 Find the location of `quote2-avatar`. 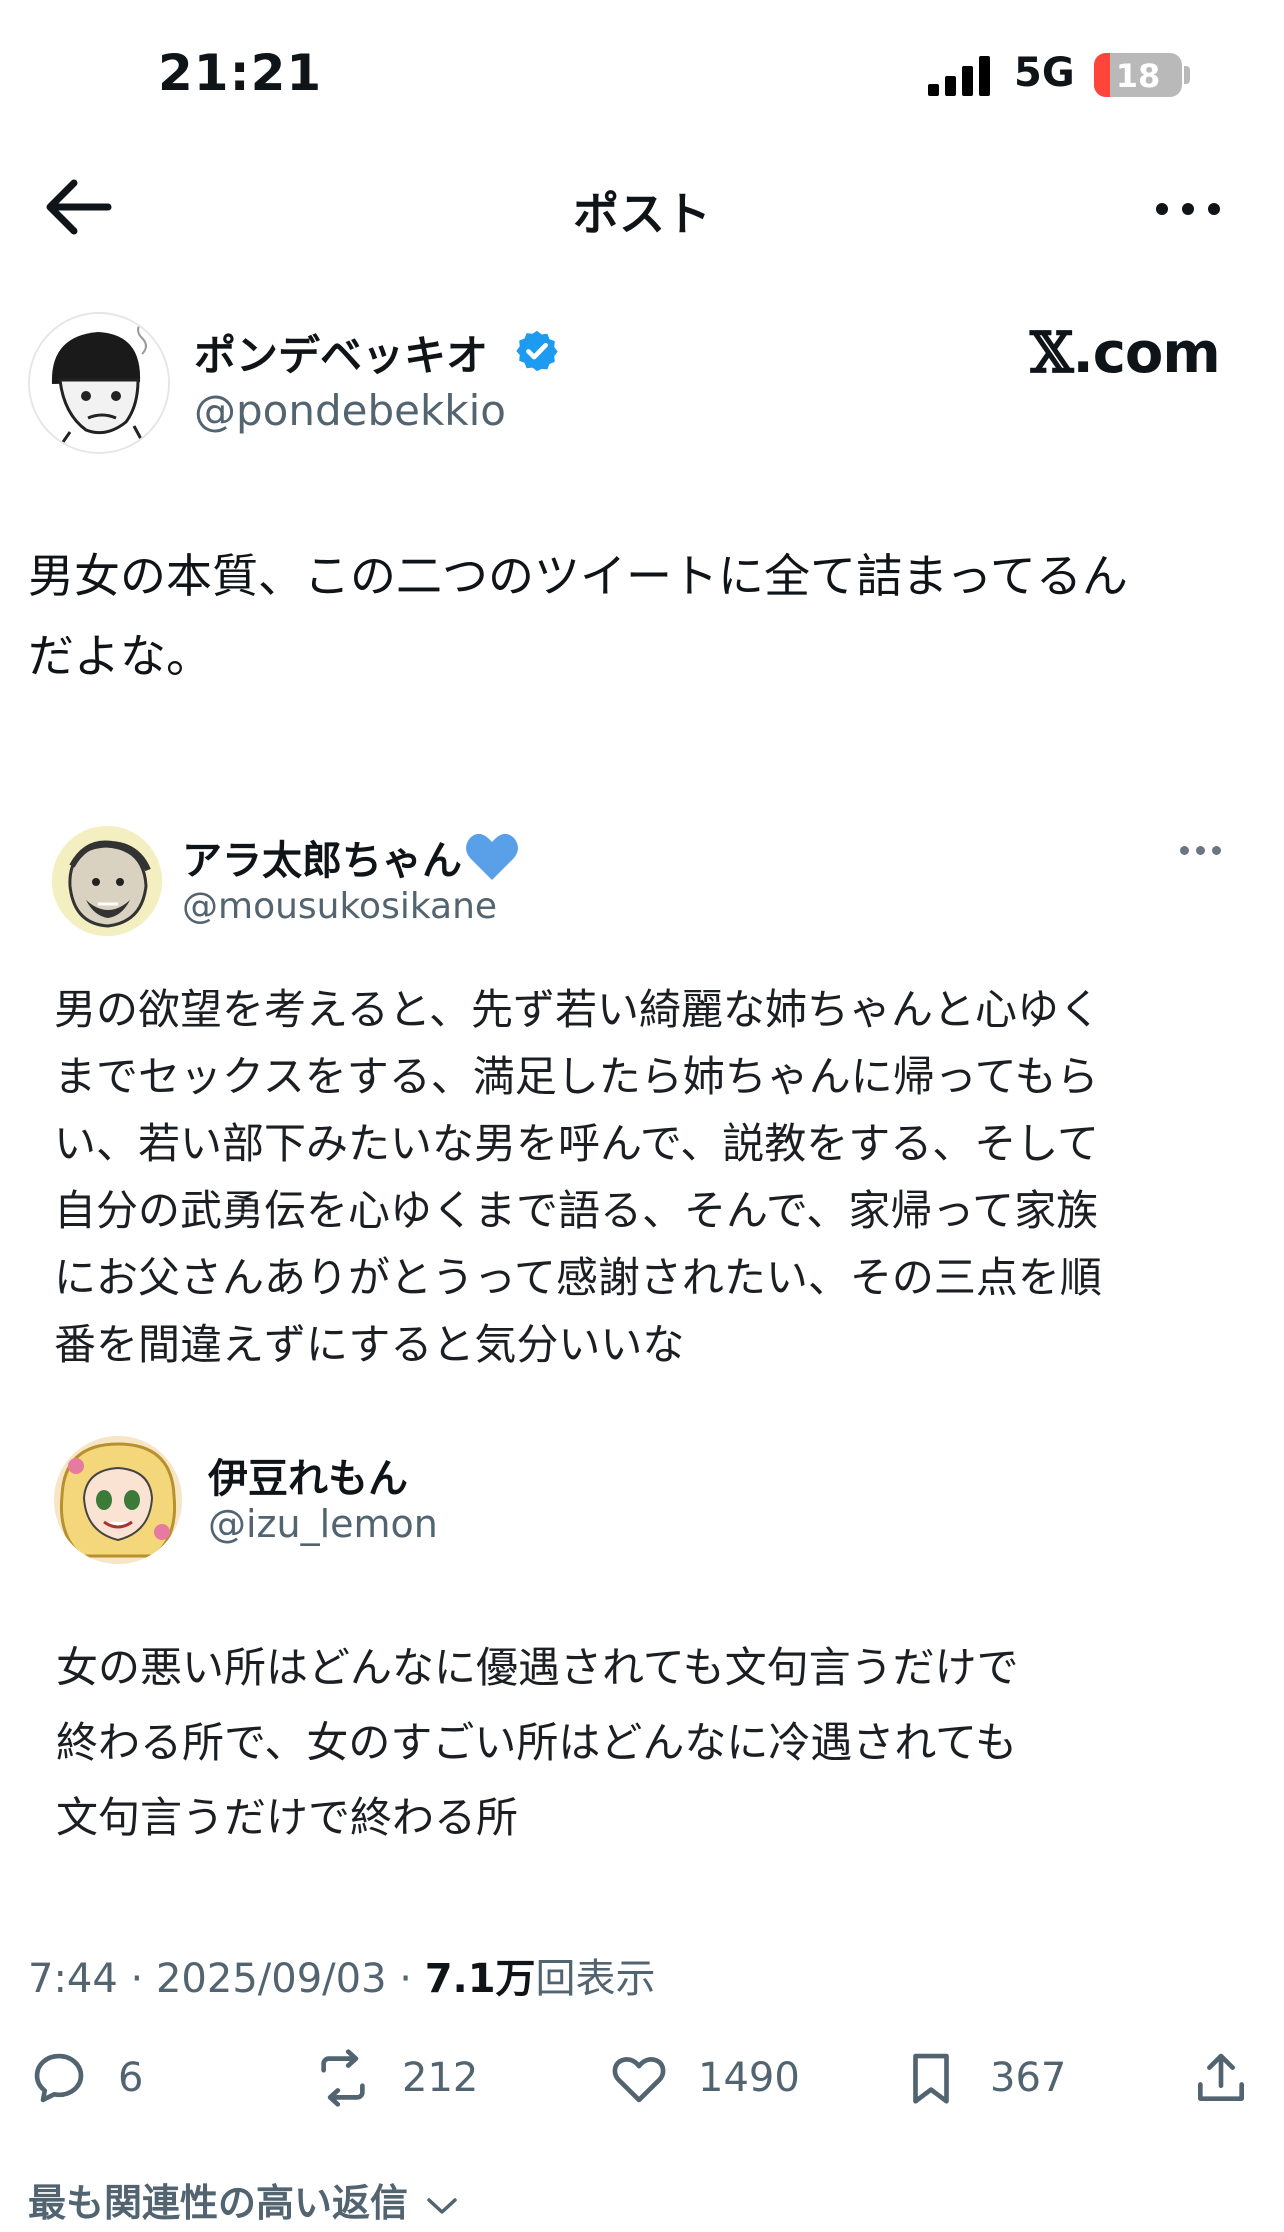

quote2-avatar is located at coordinates (118, 1500).